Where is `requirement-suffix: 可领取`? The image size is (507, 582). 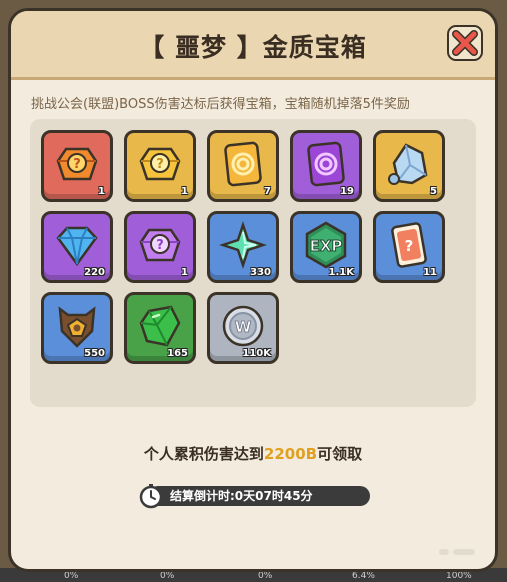 requirement-suffix: 可领取 is located at coordinates (340, 454).